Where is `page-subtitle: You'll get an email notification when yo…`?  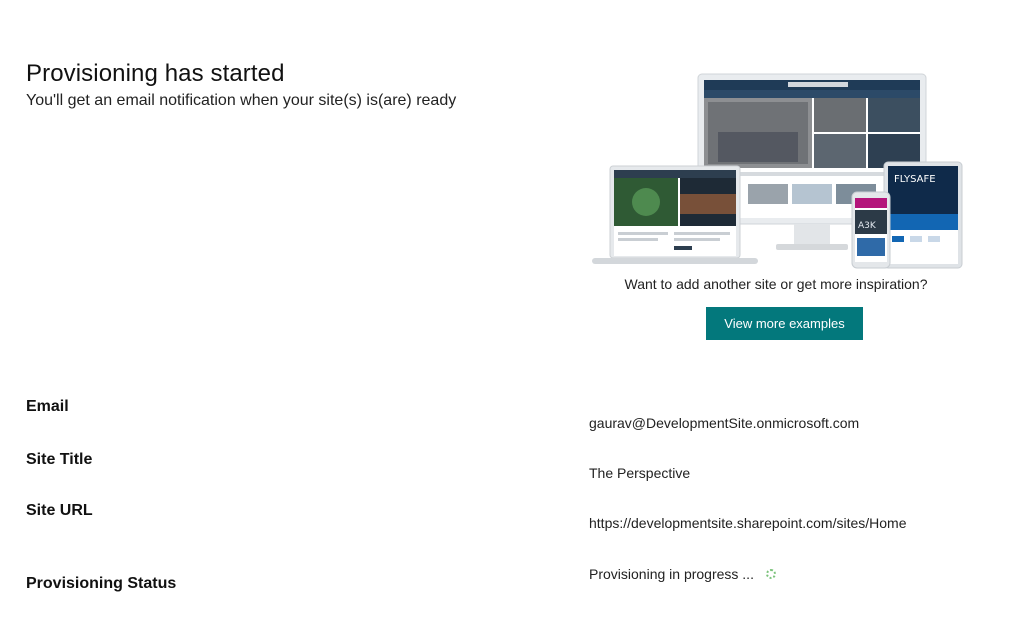 page-subtitle: You'll get an email notification when yo… is located at coordinates (241, 100).